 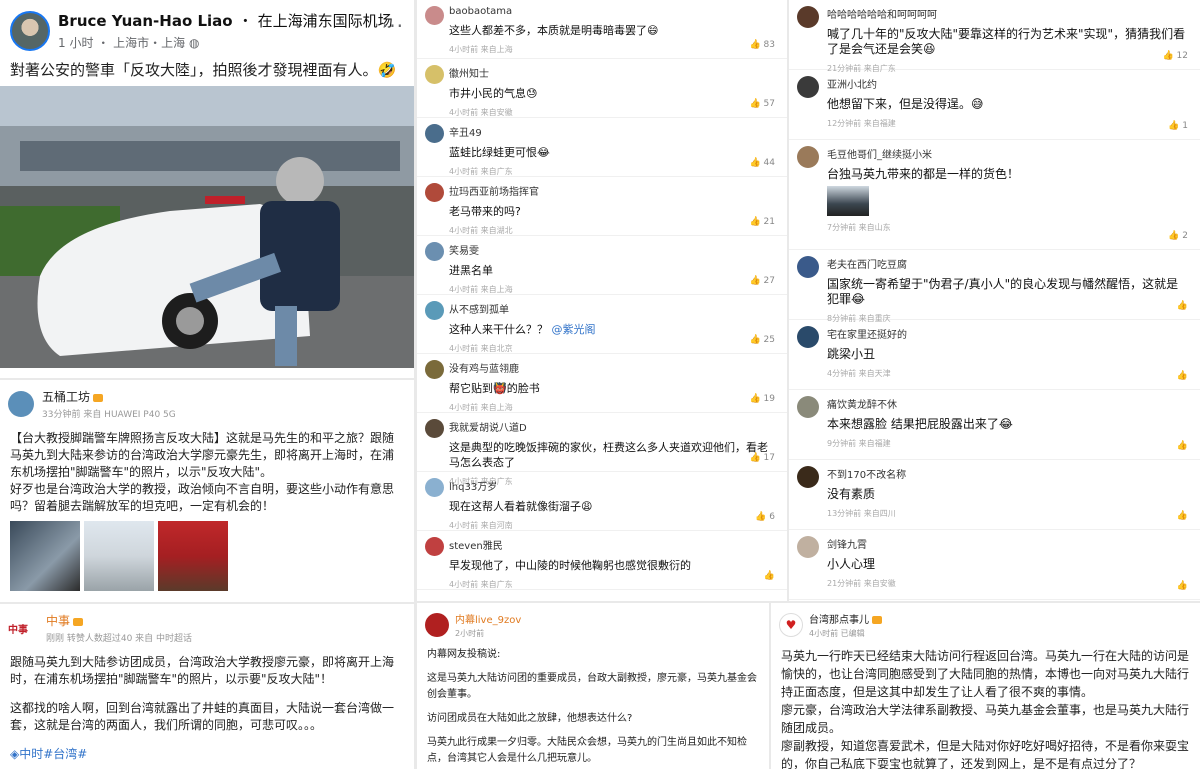 I want to click on crown-icon, so click(x=78, y=621).